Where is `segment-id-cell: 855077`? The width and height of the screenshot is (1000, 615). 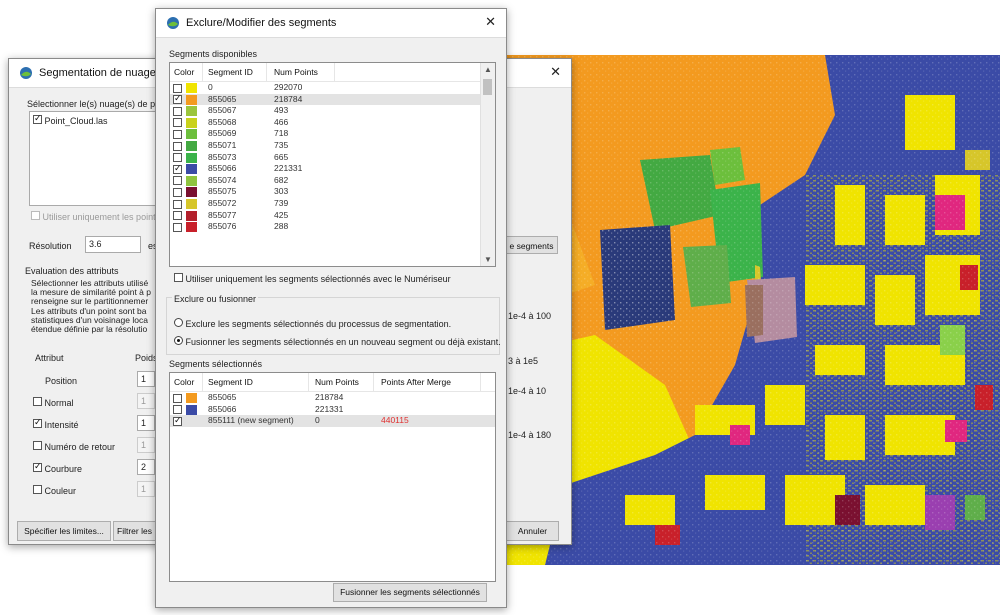 segment-id-cell: 855077 is located at coordinates (222, 214).